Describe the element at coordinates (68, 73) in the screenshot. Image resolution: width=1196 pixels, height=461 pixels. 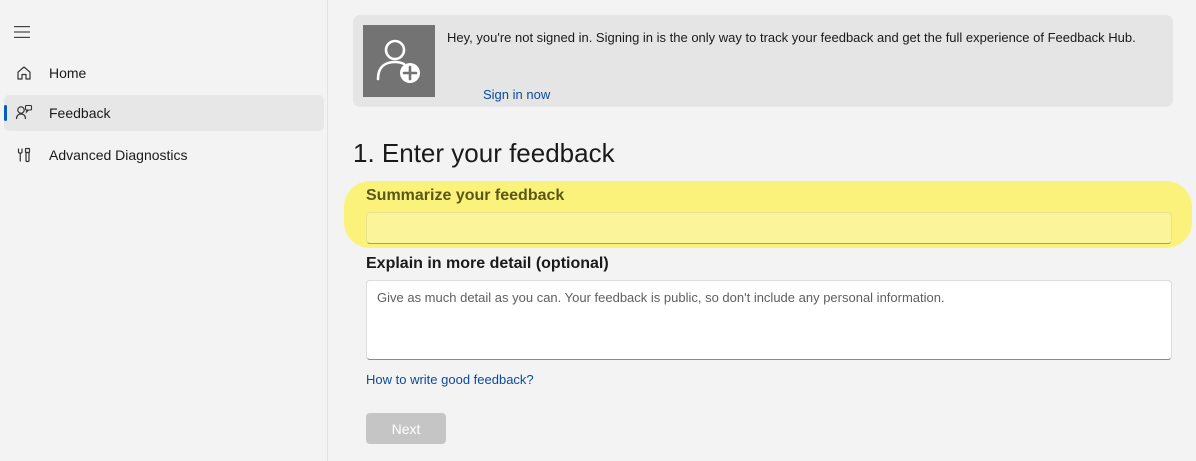
I see `sidebar-item-label: Home` at that location.